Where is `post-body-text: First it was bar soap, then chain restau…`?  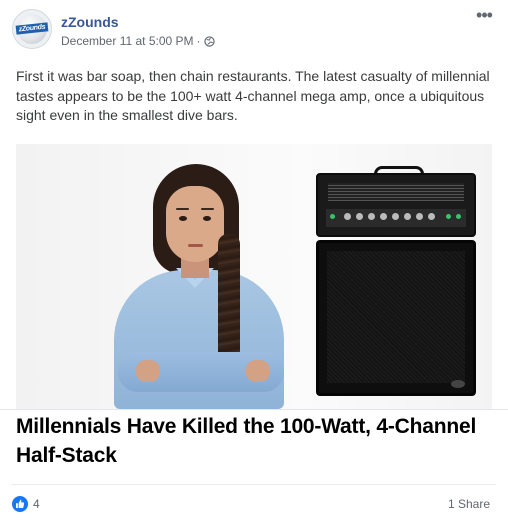 post-body-text: First it was bar soap, then chain restau… is located at coordinates (253, 95).